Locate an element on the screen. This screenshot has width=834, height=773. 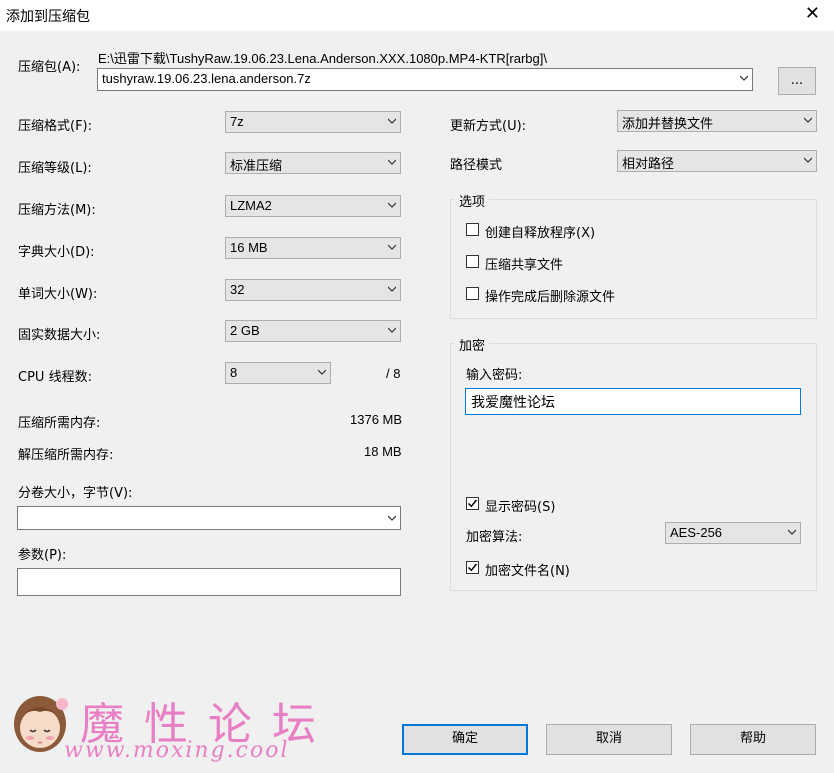
delete-source-label: 操作完成后删除源文件 is located at coordinates (550, 297).